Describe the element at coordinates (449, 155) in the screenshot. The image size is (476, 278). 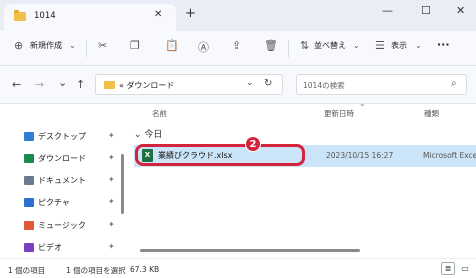
I see `file-type: Microsoft Exce` at that location.